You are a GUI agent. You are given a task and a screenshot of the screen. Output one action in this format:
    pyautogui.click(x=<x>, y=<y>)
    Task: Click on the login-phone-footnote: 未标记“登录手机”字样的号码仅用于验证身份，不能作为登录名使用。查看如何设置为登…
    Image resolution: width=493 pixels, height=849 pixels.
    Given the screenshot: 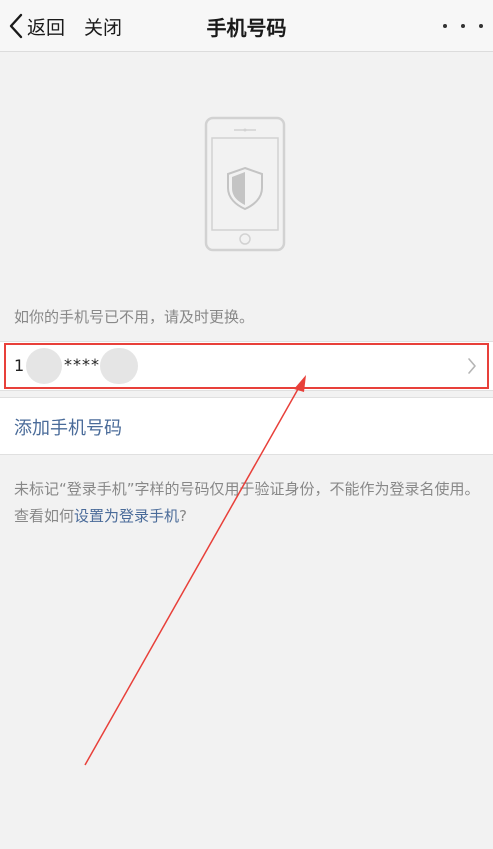 What is the action you would take?
    pyautogui.click(x=249, y=503)
    